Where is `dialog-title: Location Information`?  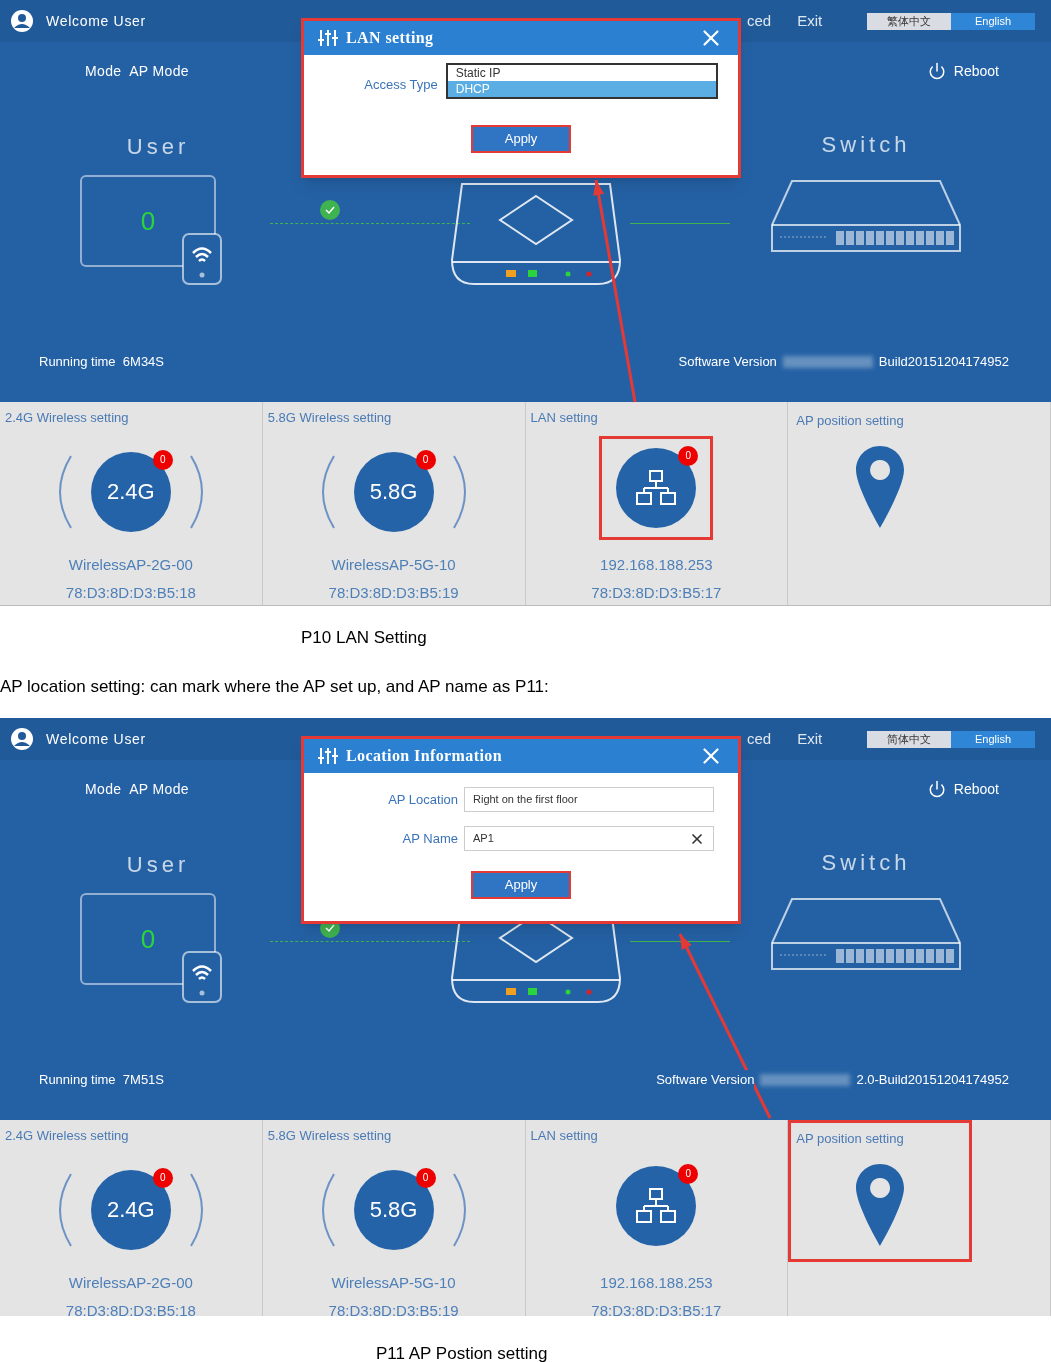
dialog-title: Location Information is located at coordinates (424, 756).